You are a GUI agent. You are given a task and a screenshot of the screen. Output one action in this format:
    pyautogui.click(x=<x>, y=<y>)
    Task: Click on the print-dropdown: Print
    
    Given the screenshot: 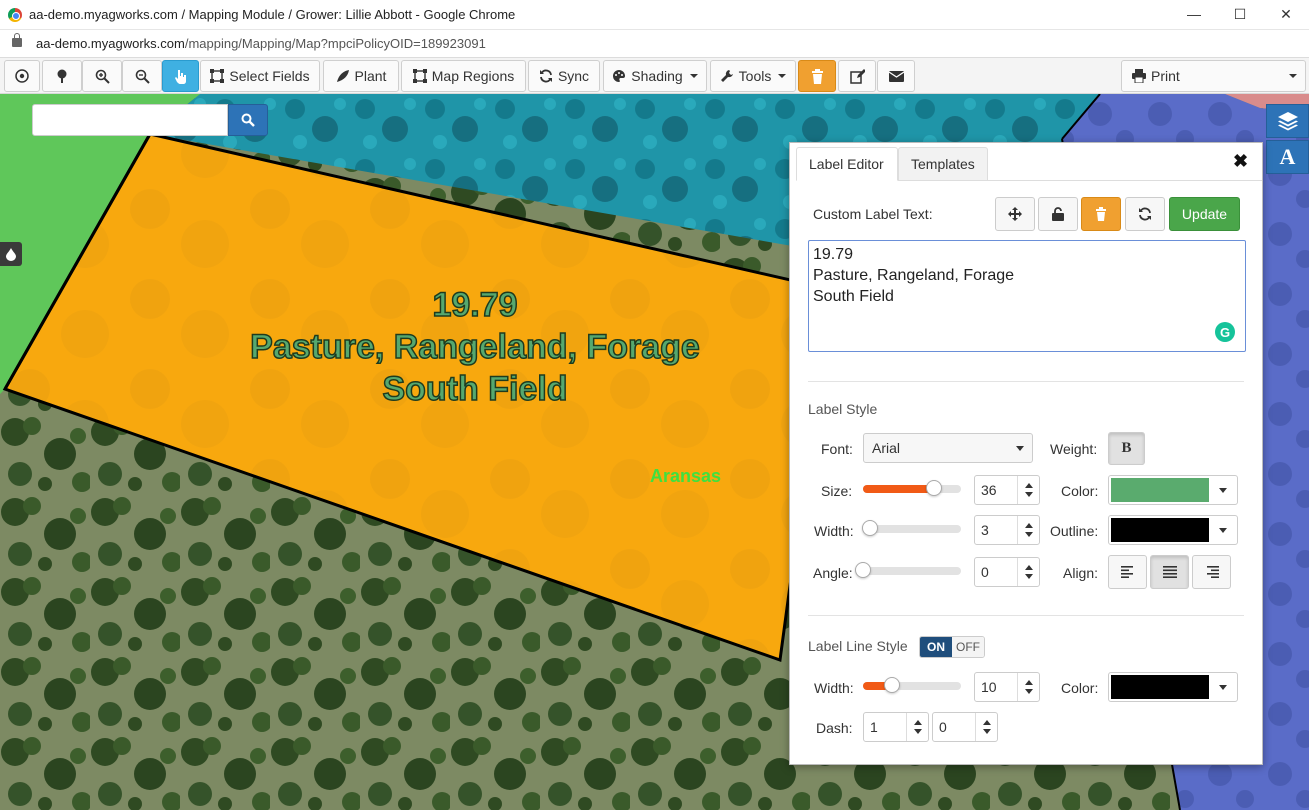 What is the action you would take?
    pyautogui.click(x=1213, y=76)
    